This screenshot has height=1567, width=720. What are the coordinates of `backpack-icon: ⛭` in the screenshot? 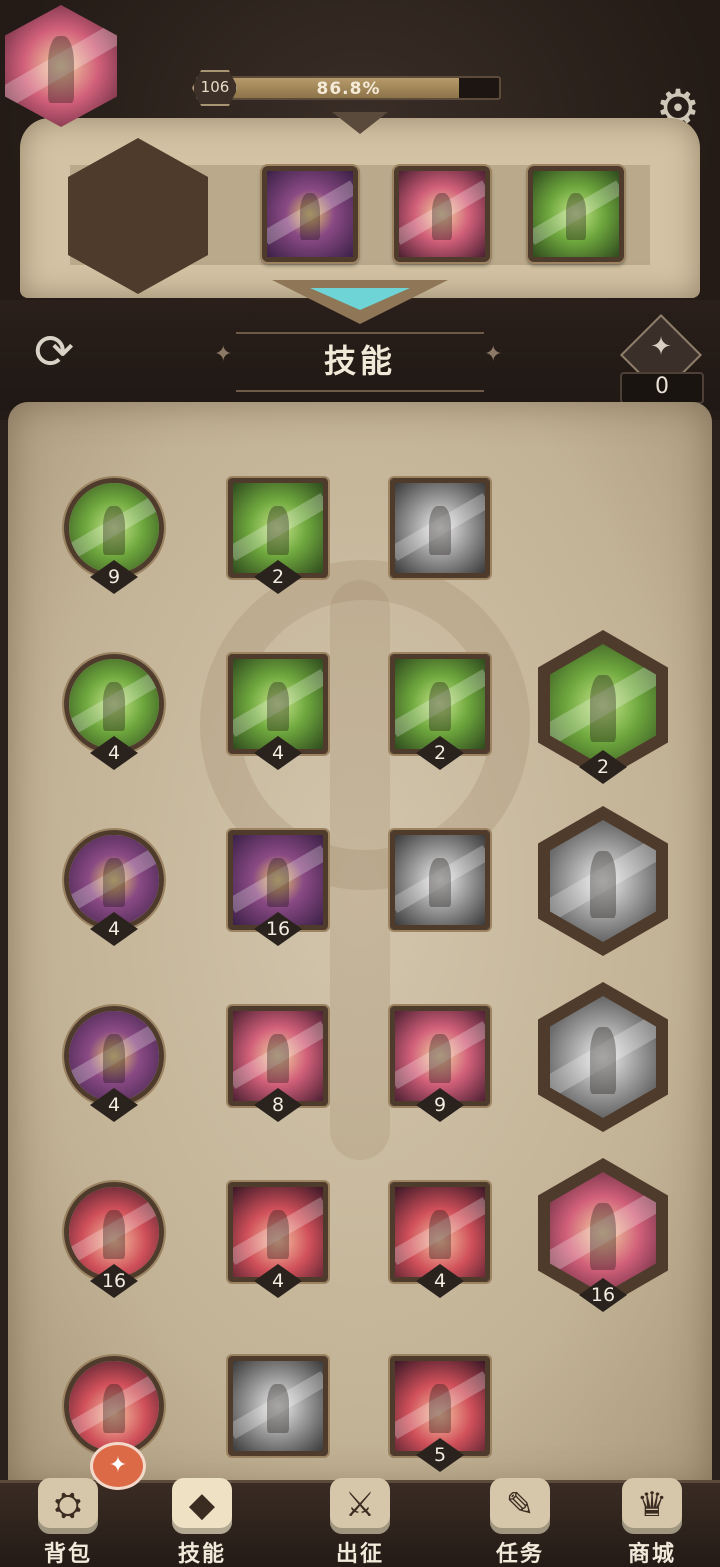 It's located at (68, 1506).